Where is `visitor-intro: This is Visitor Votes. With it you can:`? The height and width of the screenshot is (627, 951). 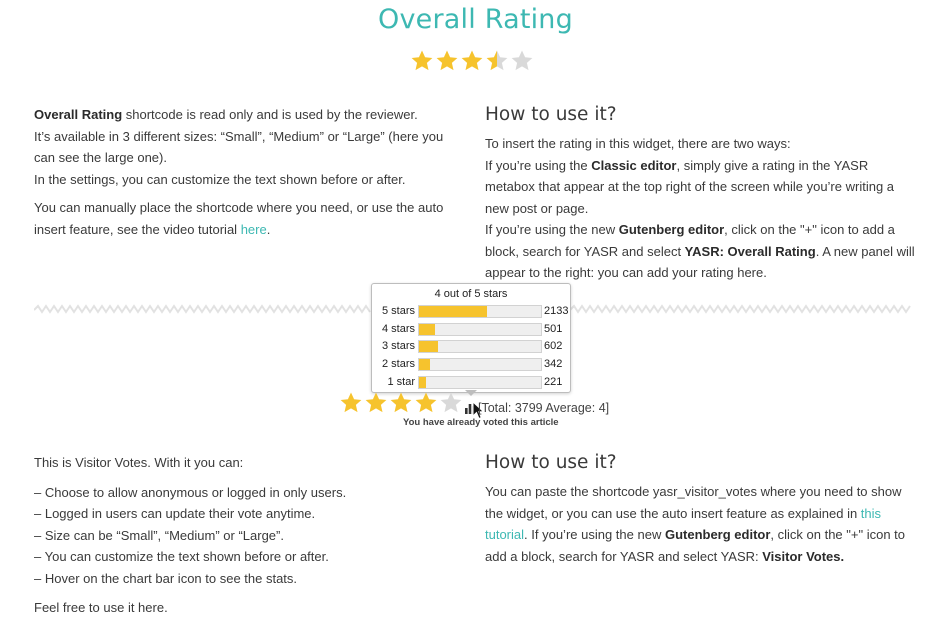 visitor-intro: This is Visitor Votes. With it you can: is located at coordinates (139, 462).